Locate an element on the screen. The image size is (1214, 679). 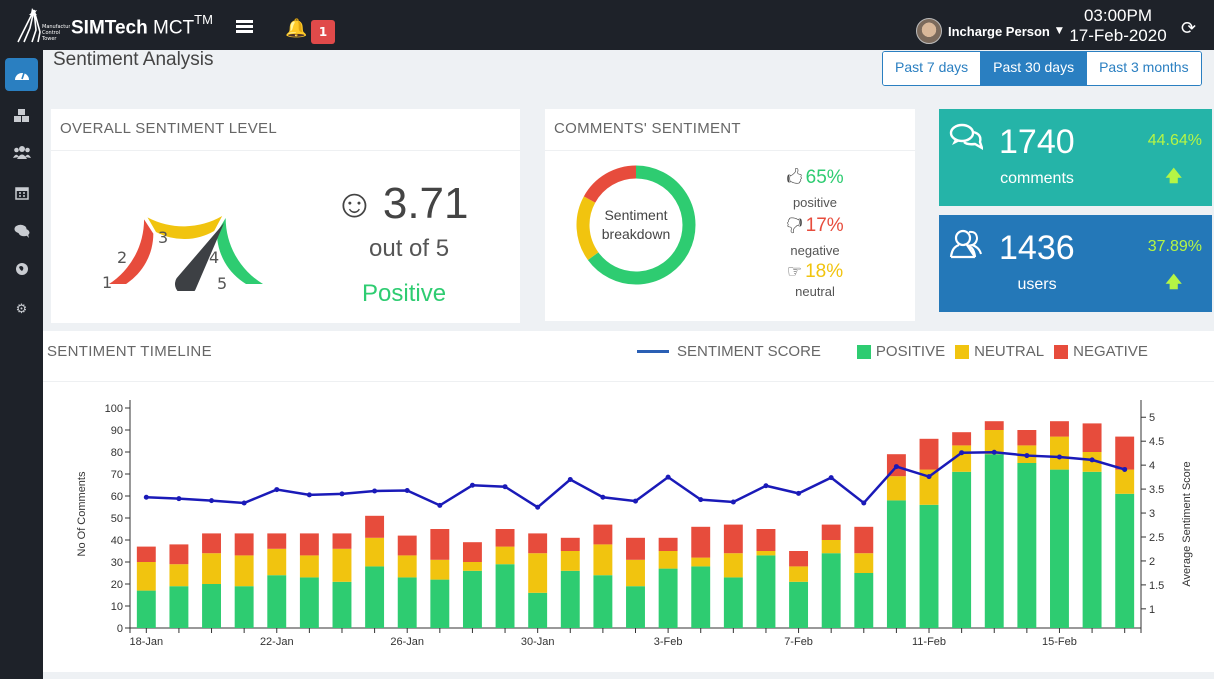
refresh-icon: ⟳ is located at coordinates (1188, 28).